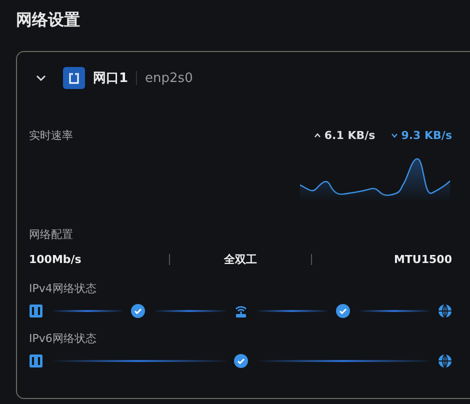 The height and width of the screenshot is (404, 470). What do you see at coordinates (51, 135) in the screenshot?
I see `rate-label: 实时速率` at bounding box center [51, 135].